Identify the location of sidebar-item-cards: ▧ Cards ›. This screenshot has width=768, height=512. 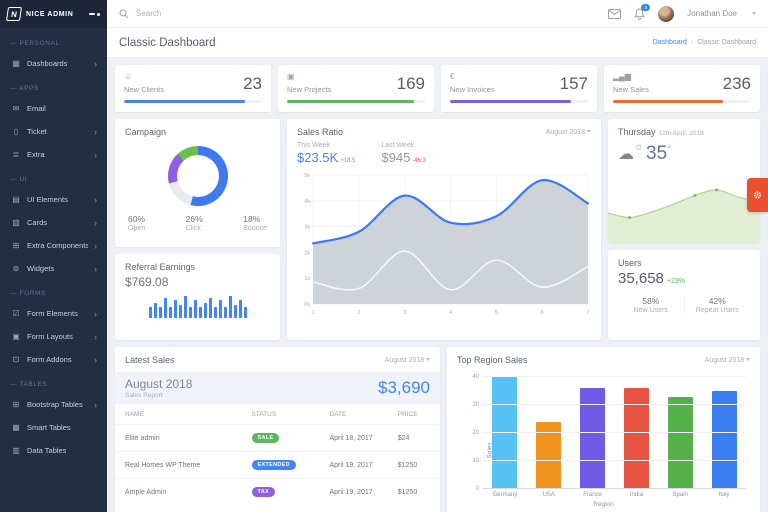
(53, 222).